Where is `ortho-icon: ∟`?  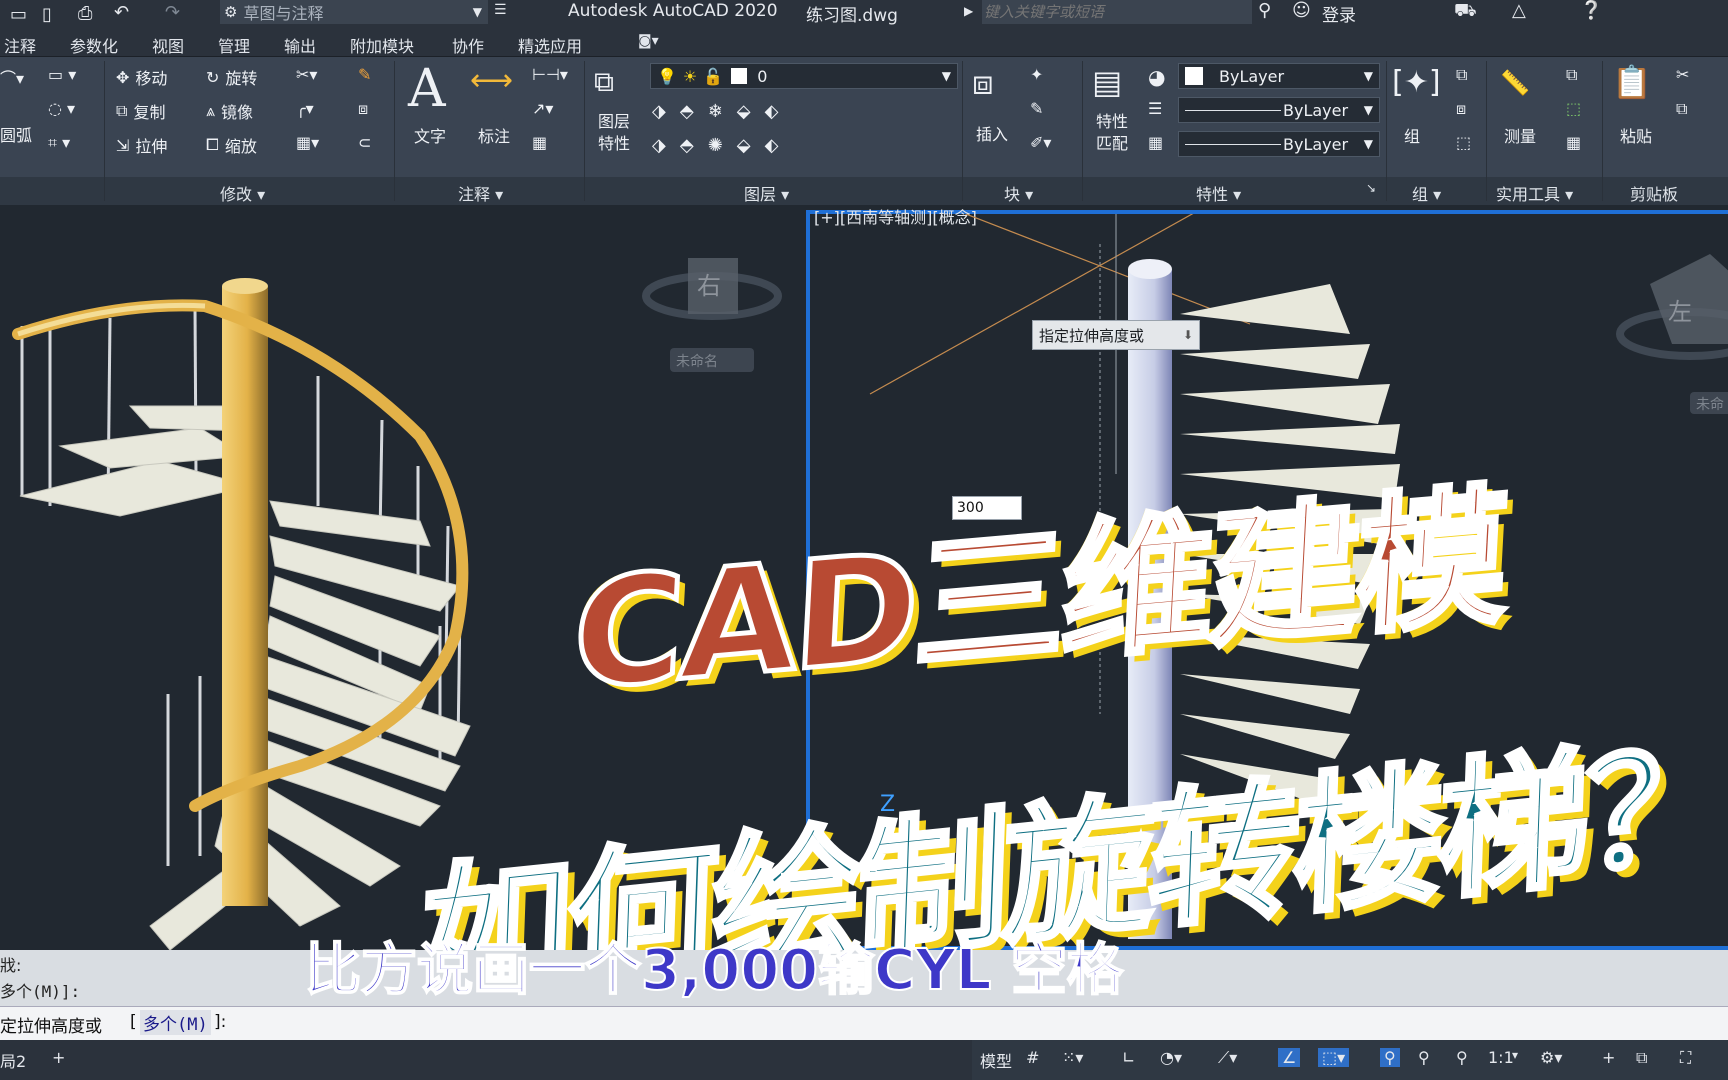 ortho-icon: ∟ is located at coordinates (1128, 1057).